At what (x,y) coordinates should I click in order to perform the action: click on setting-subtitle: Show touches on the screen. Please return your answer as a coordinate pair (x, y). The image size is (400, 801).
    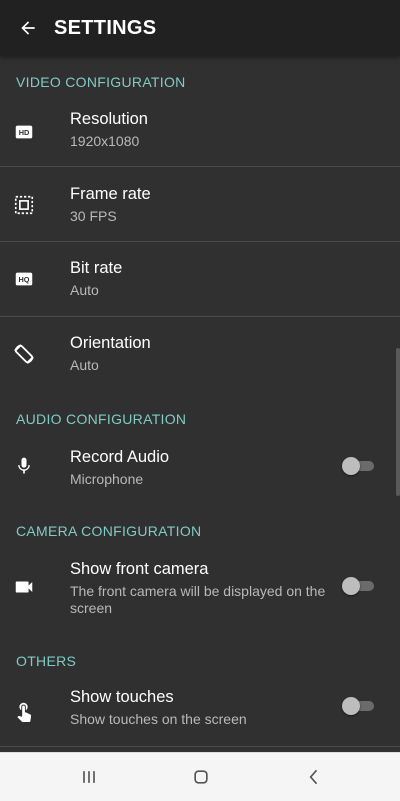
    Looking at the image, I should click on (158, 719).